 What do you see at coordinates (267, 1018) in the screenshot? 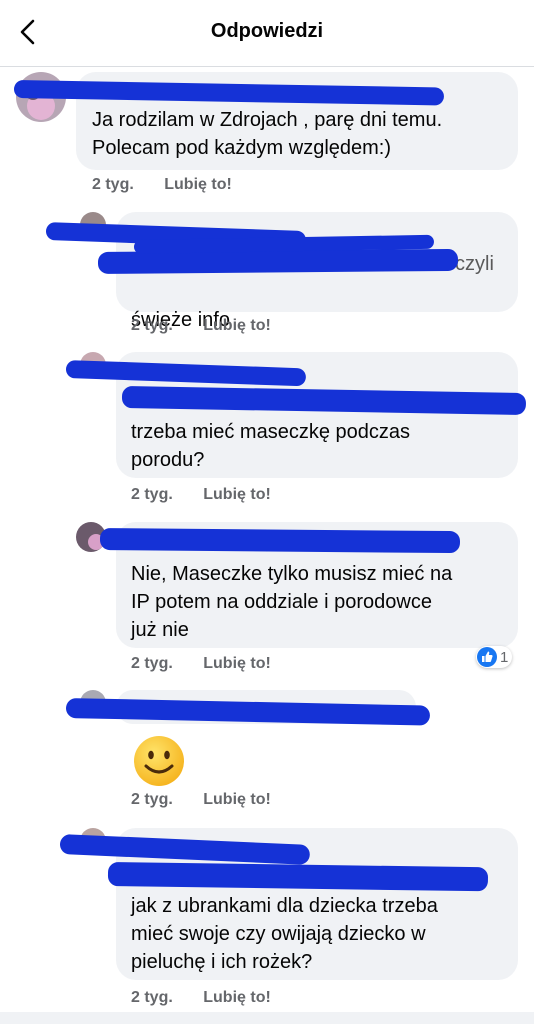
I see `bottom-edge` at bounding box center [267, 1018].